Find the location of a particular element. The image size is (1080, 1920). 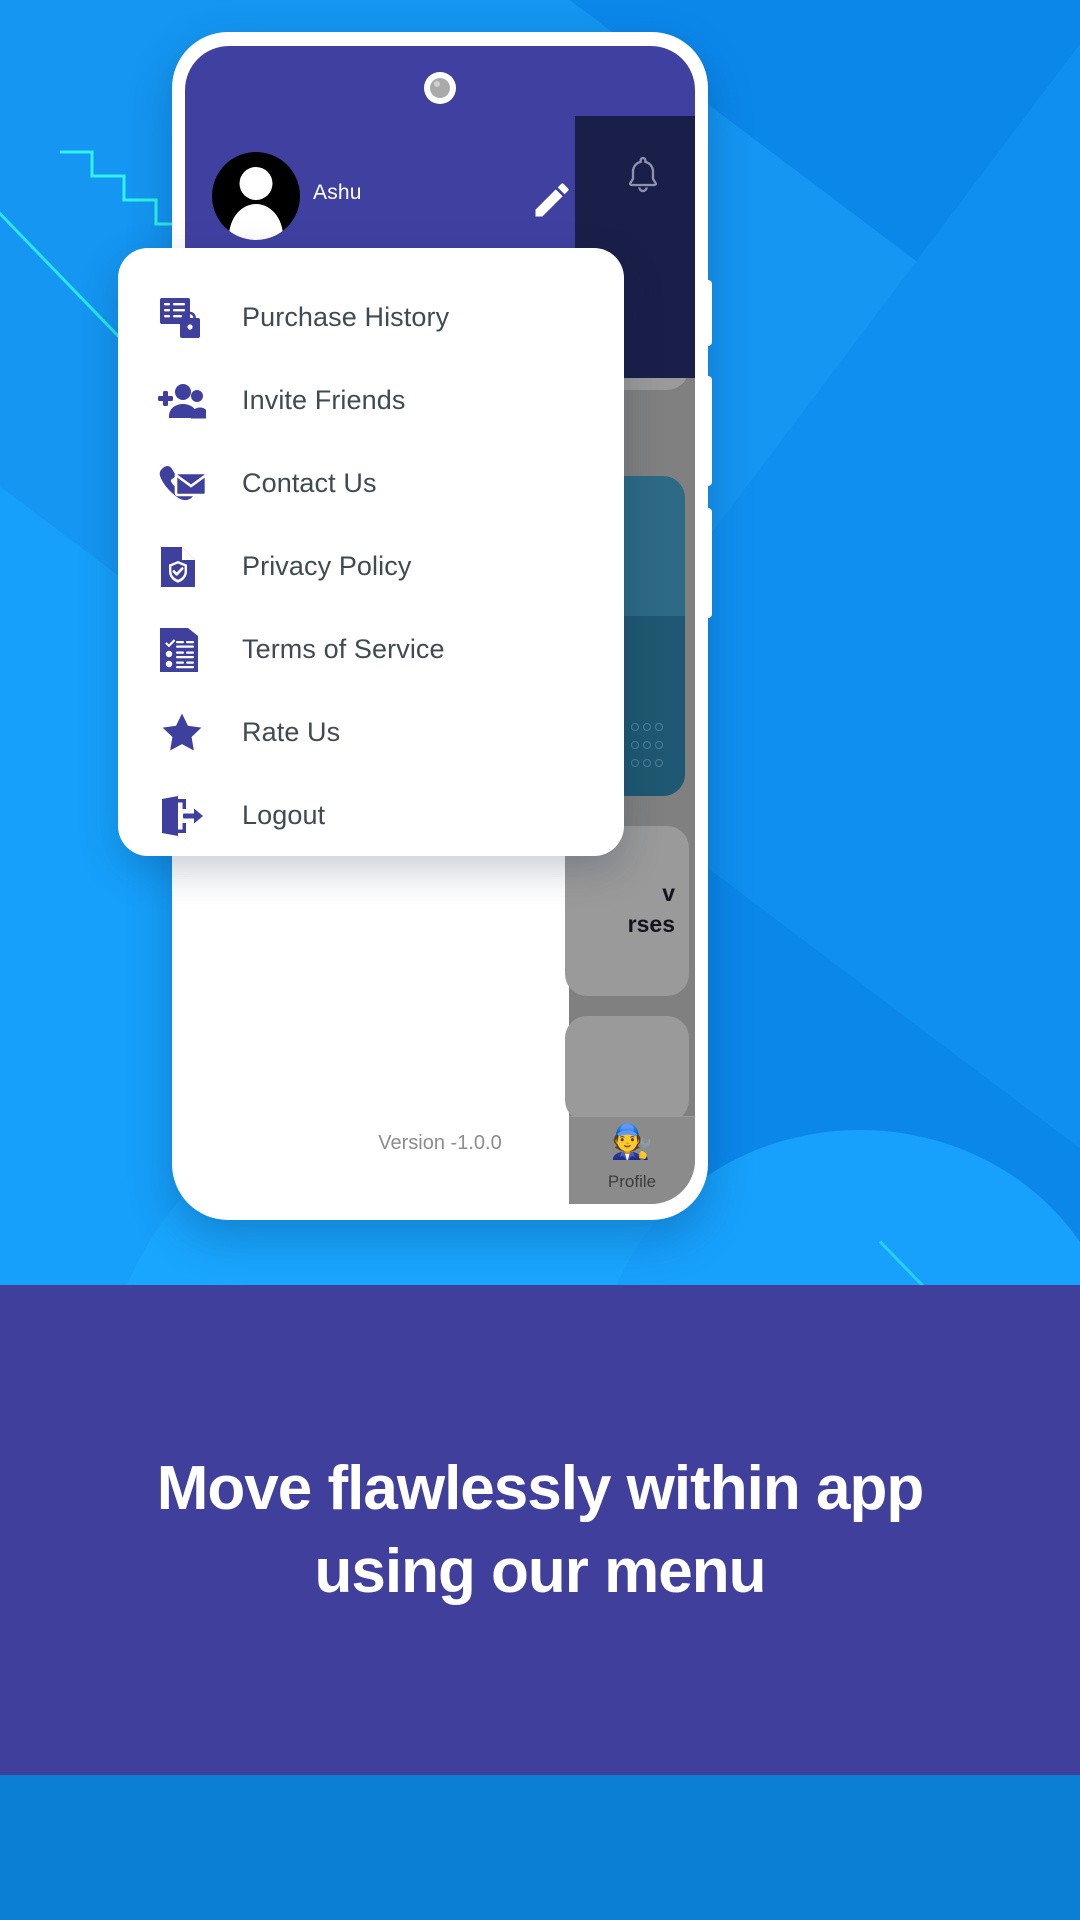

terms-of-service-icon is located at coordinates (186, 650).